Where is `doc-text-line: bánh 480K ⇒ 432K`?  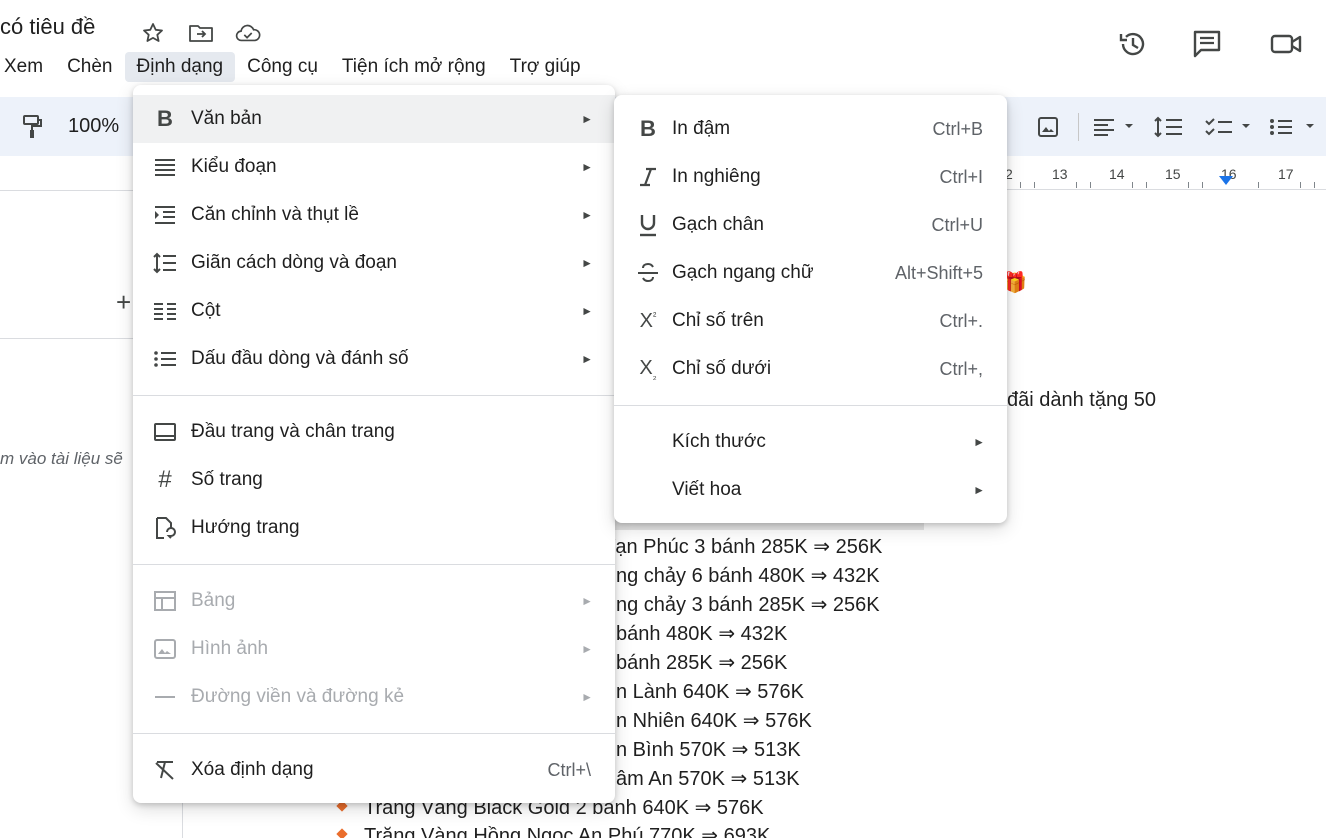 doc-text-line: bánh 480K ⇒ 432K is located at coordinates (701, 633).